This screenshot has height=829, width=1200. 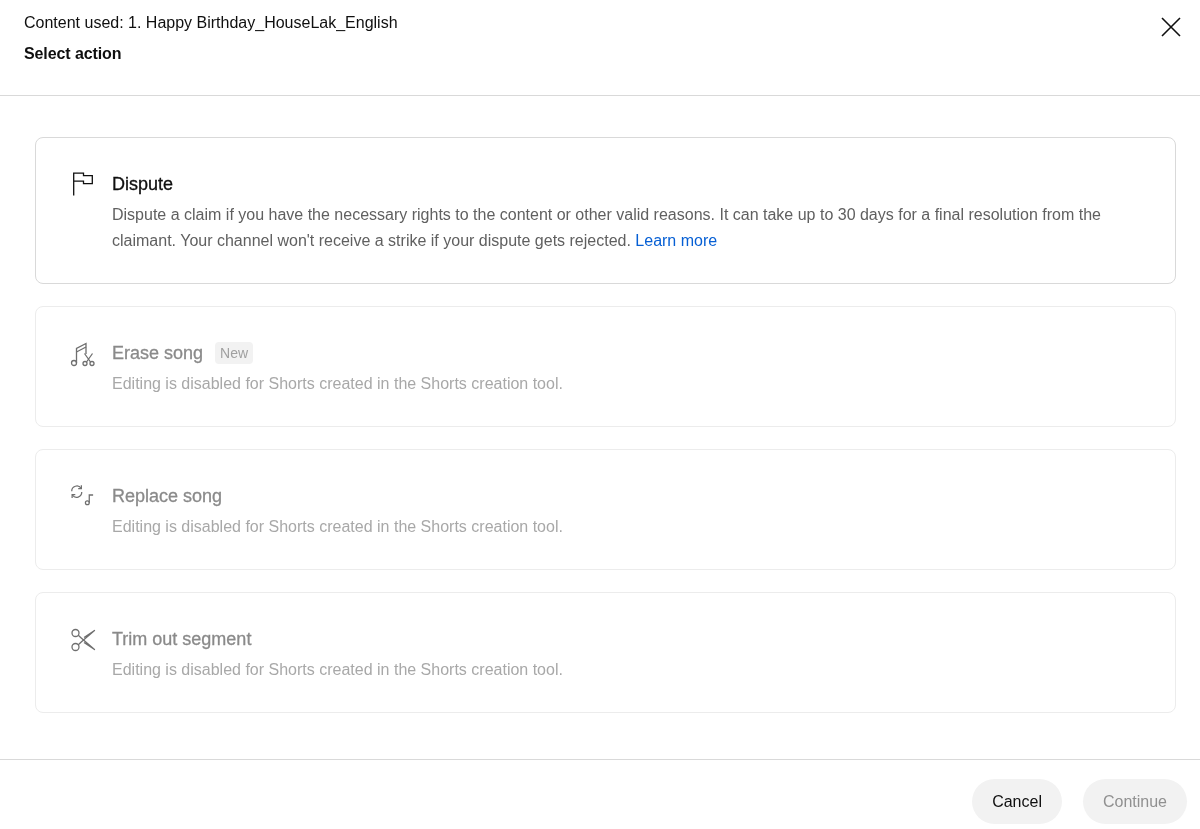 I want to click on dialog-title: Select action, so click(x=73, y=54).